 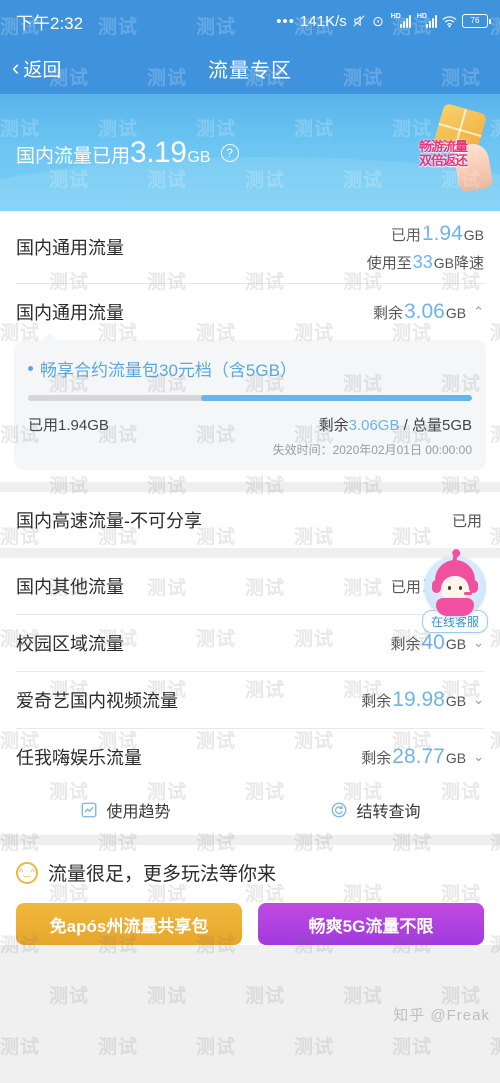 I want to click on package-remaining-text: 剩余3.06GB / 总量5GB, so click(x=395, y=424).